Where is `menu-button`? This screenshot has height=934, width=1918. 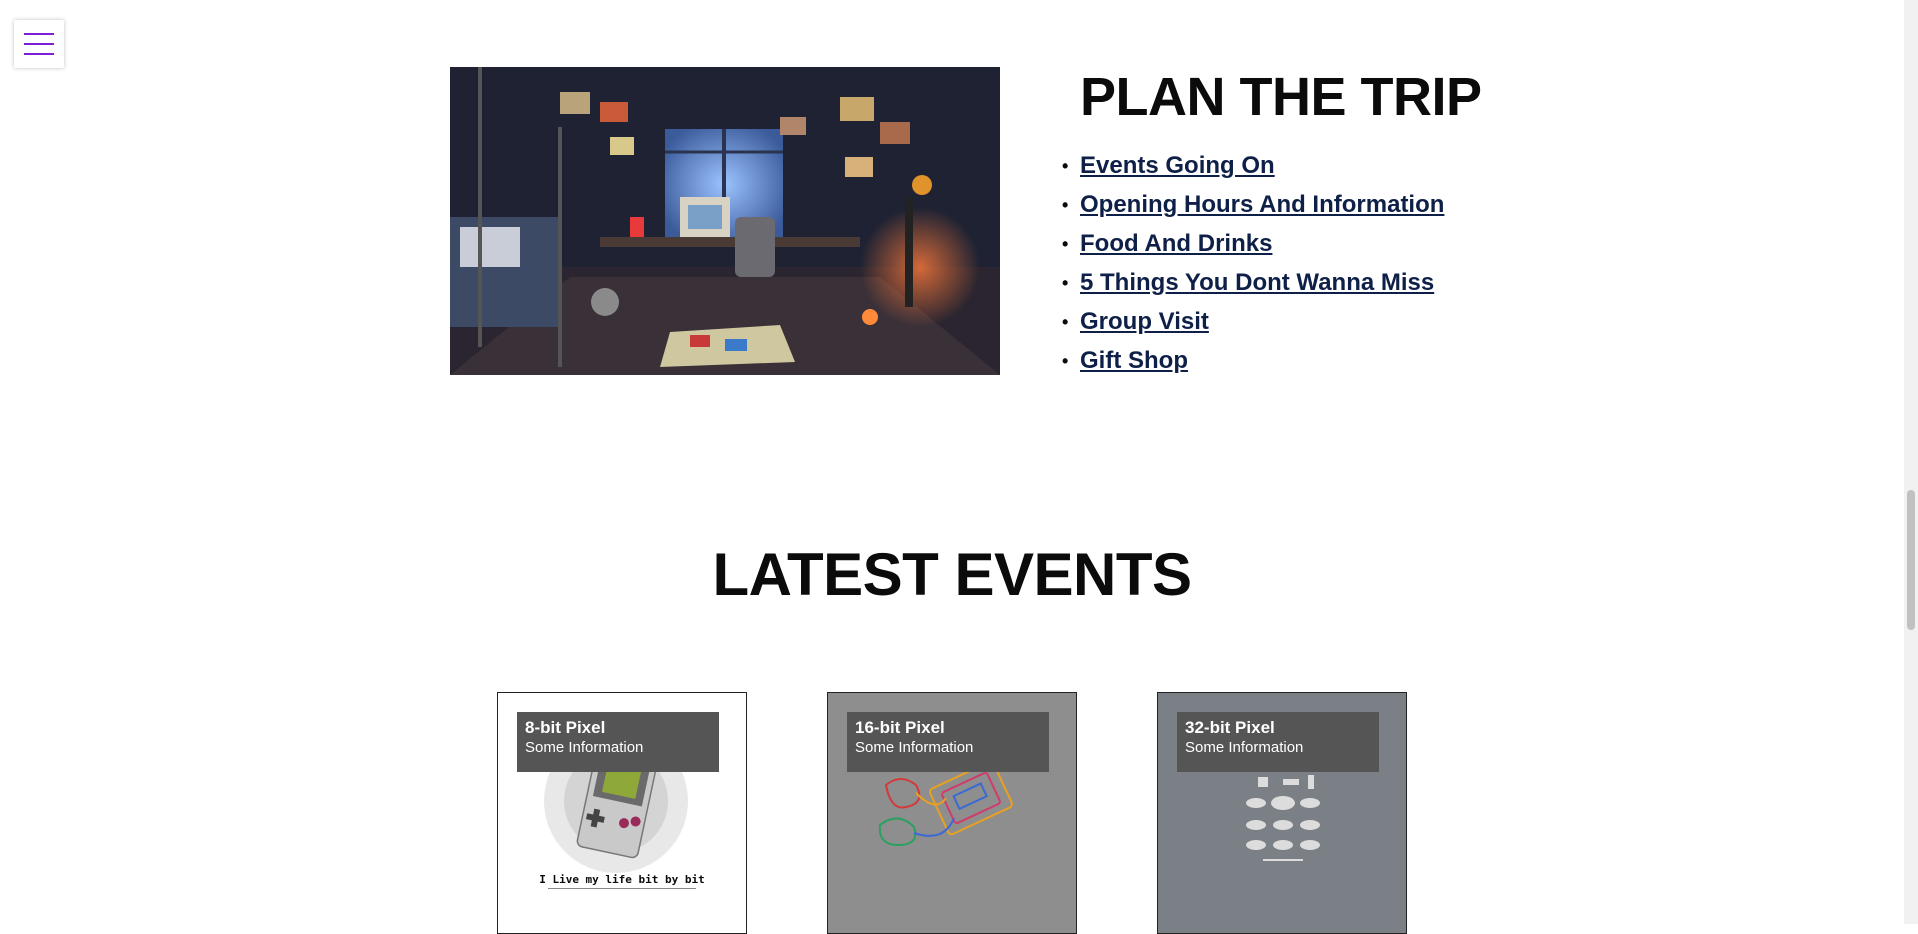
menu-button is located at coordinates (39, 44).